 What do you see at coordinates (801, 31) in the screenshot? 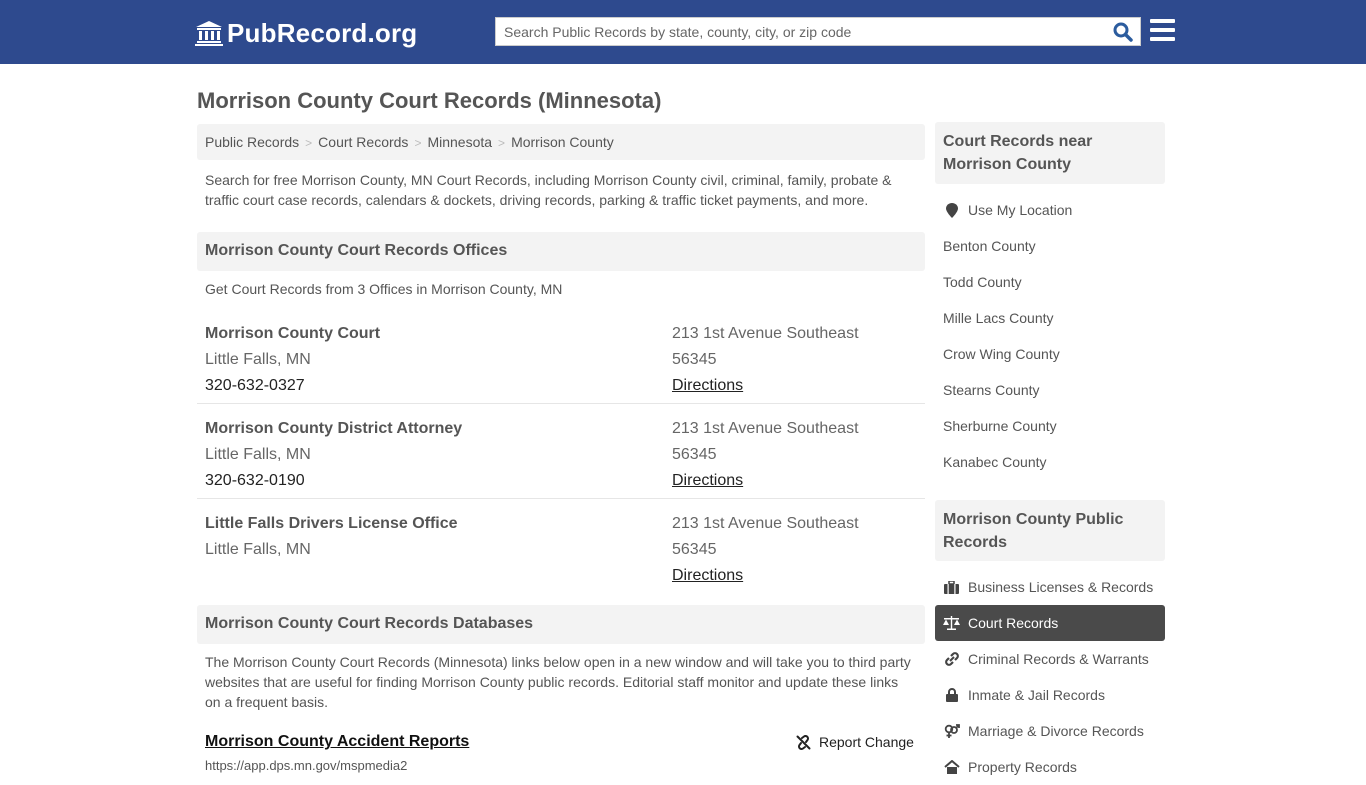
I see `search-input` at bounding box center [801, 31].